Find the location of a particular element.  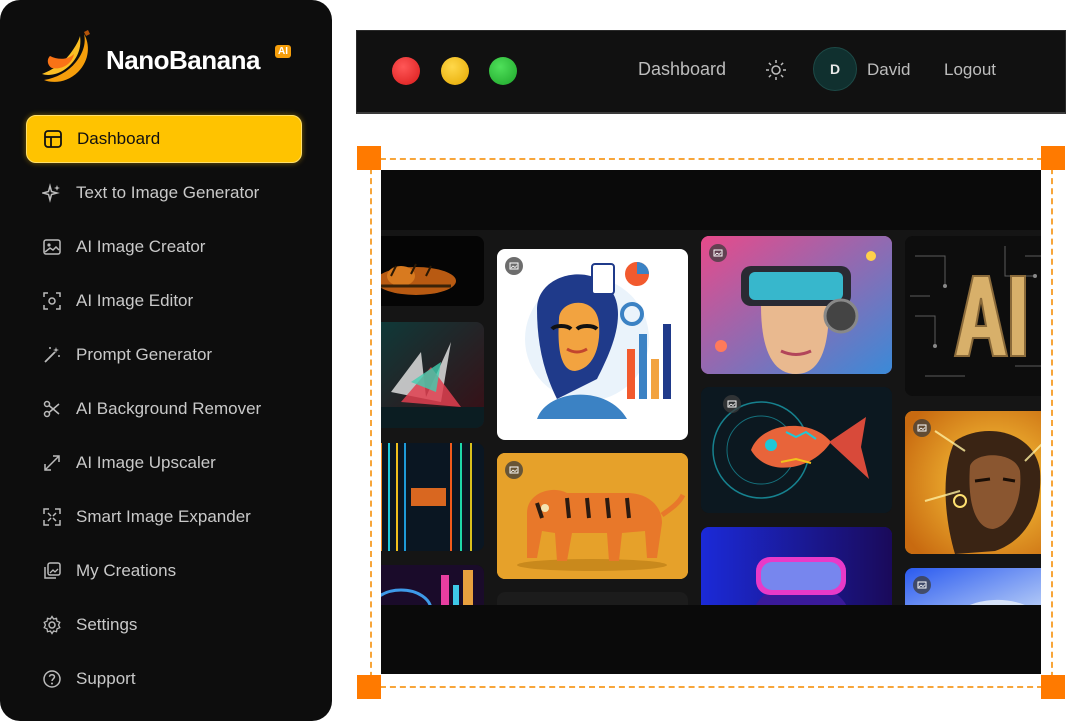

sidebar-item-text-to-image: Text to Image Generator is located at coordinates (164, 193).